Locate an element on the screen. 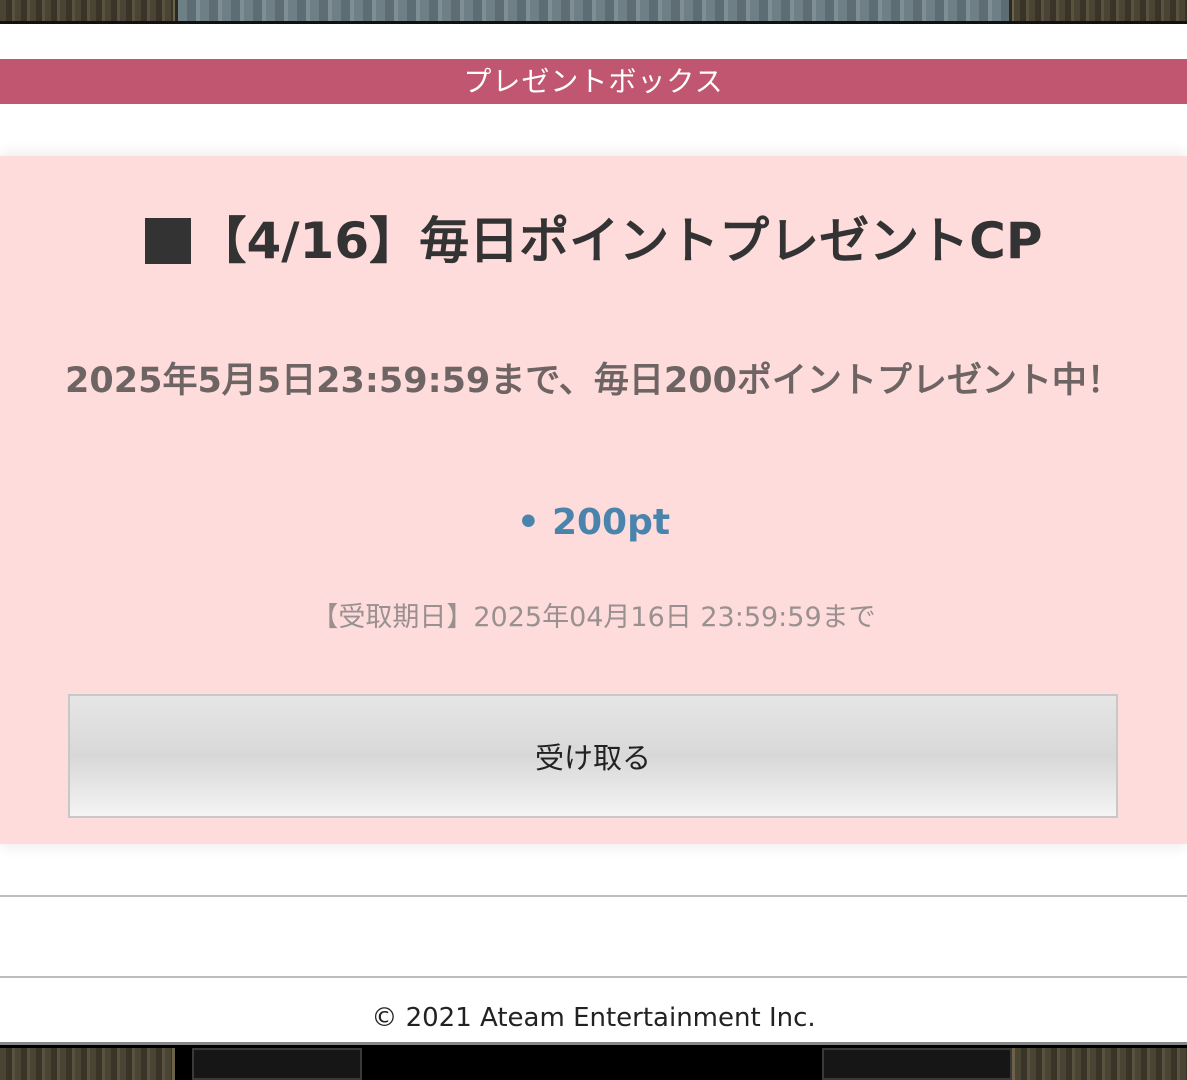 Image resolution: width=1187 pixels, height=1080 pixels. receive-button-label: 受け取る is located at coordinates (592, 758).